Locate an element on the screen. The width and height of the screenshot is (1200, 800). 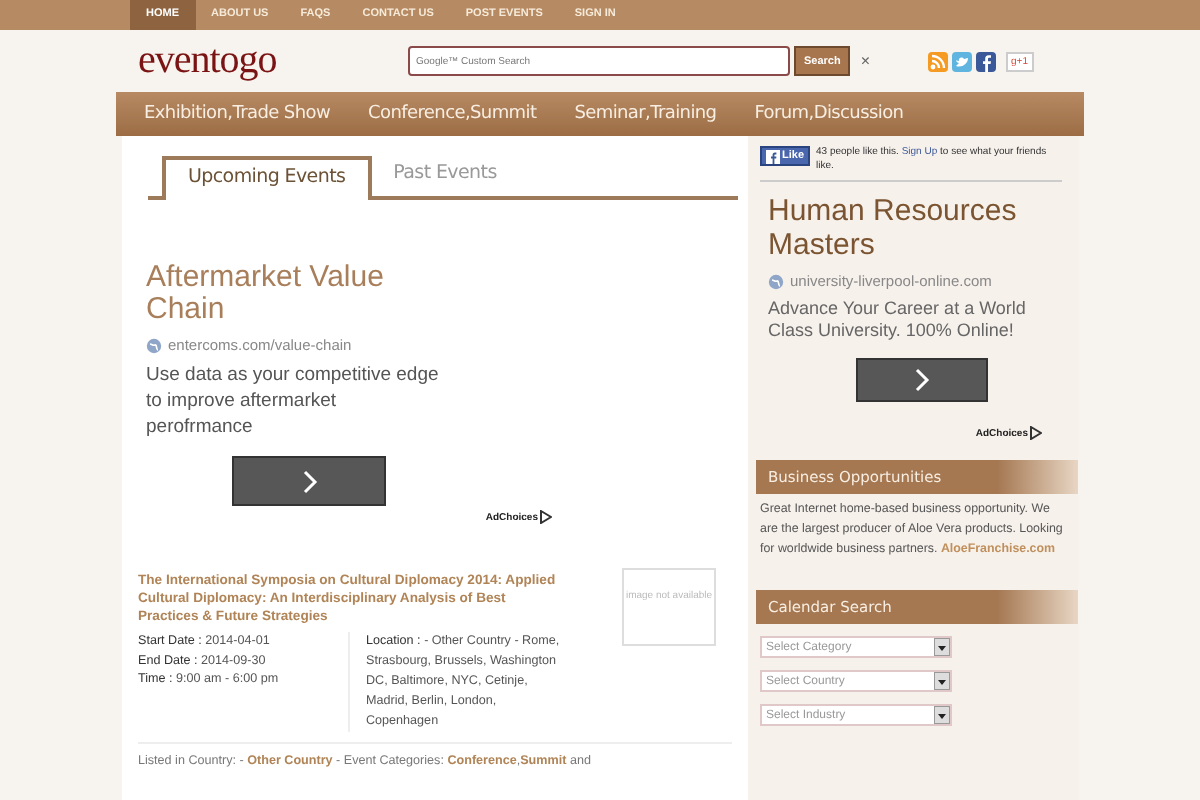
bird-icon is located at coordinates (961, 61).